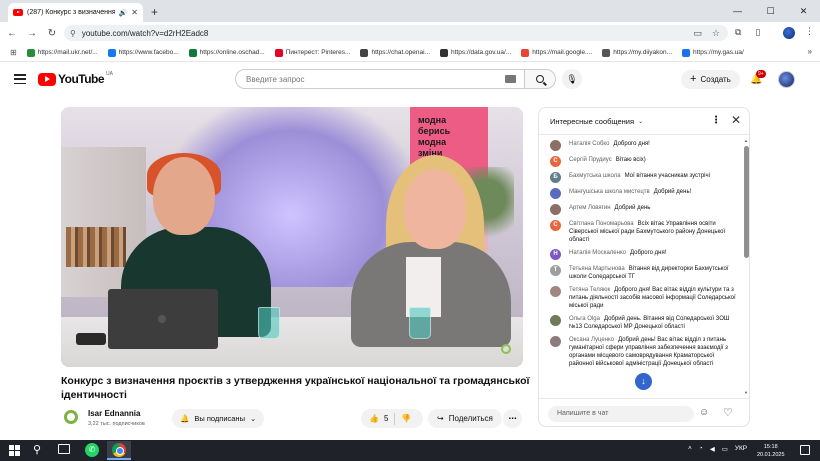 Image resolution: width=820 pixels, height=461 pixels. Describe the element at coordinates (123, 13) in the screenshot. I see `speaker-icon: 🔊` at that location.